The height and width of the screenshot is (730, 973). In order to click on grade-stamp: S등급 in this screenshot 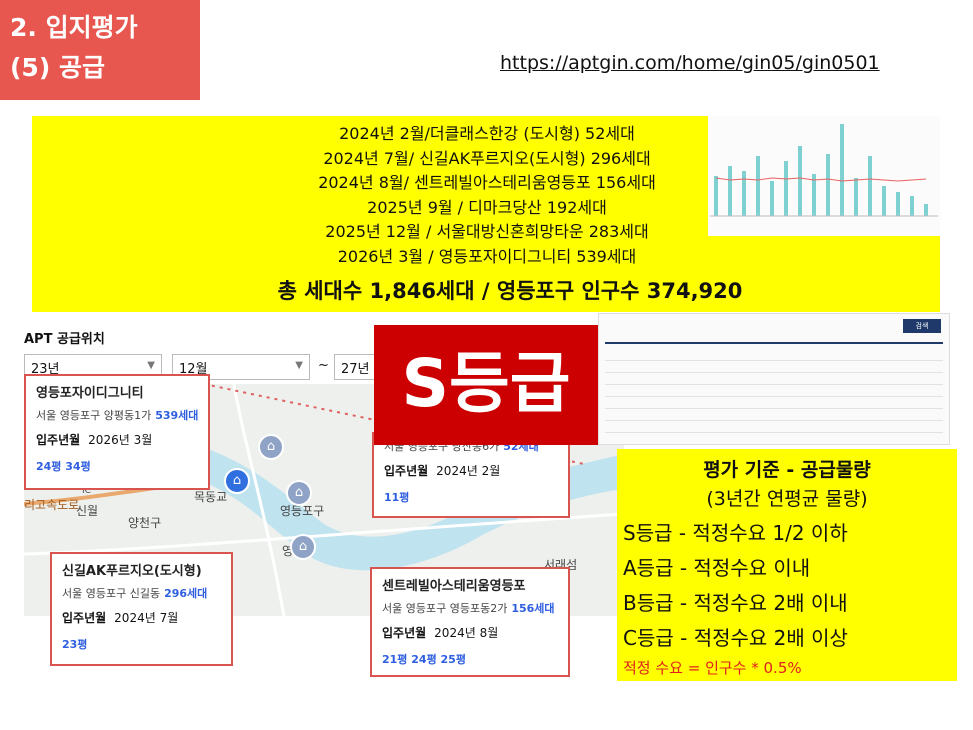, I will do `click(486, 385)`.